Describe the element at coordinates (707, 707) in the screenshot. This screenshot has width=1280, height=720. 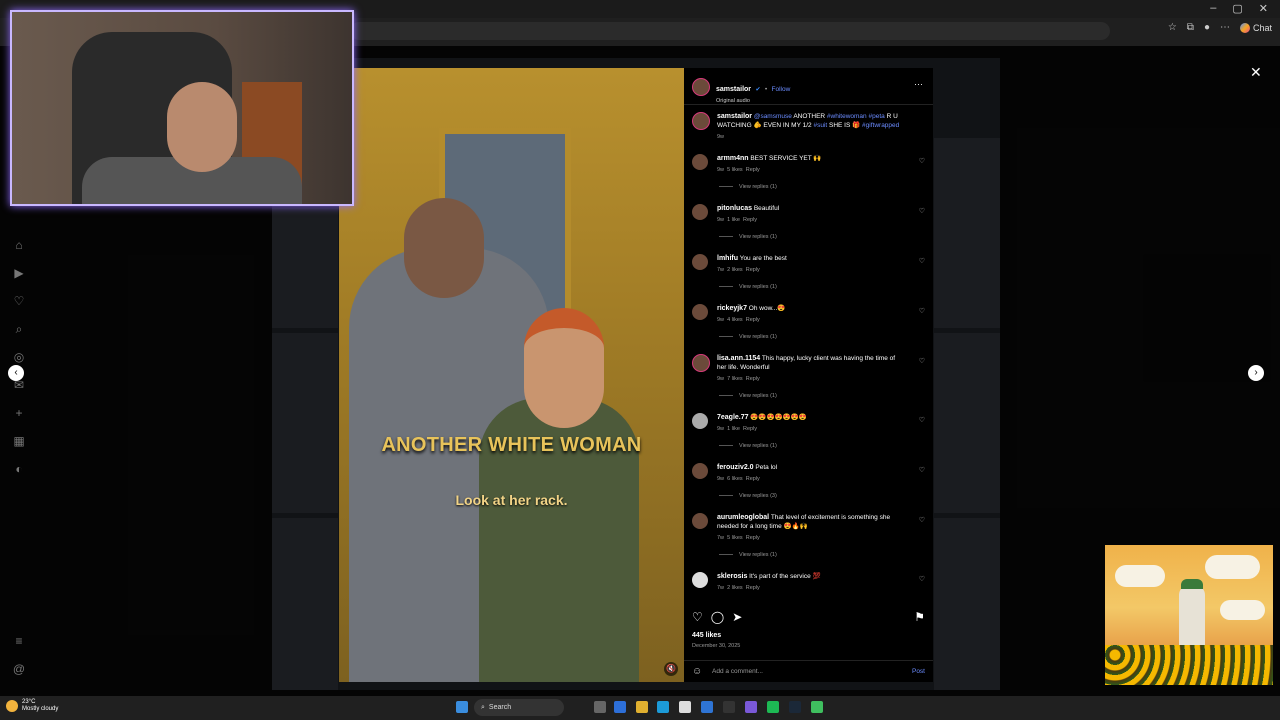
I see `mail-icon` at that location.